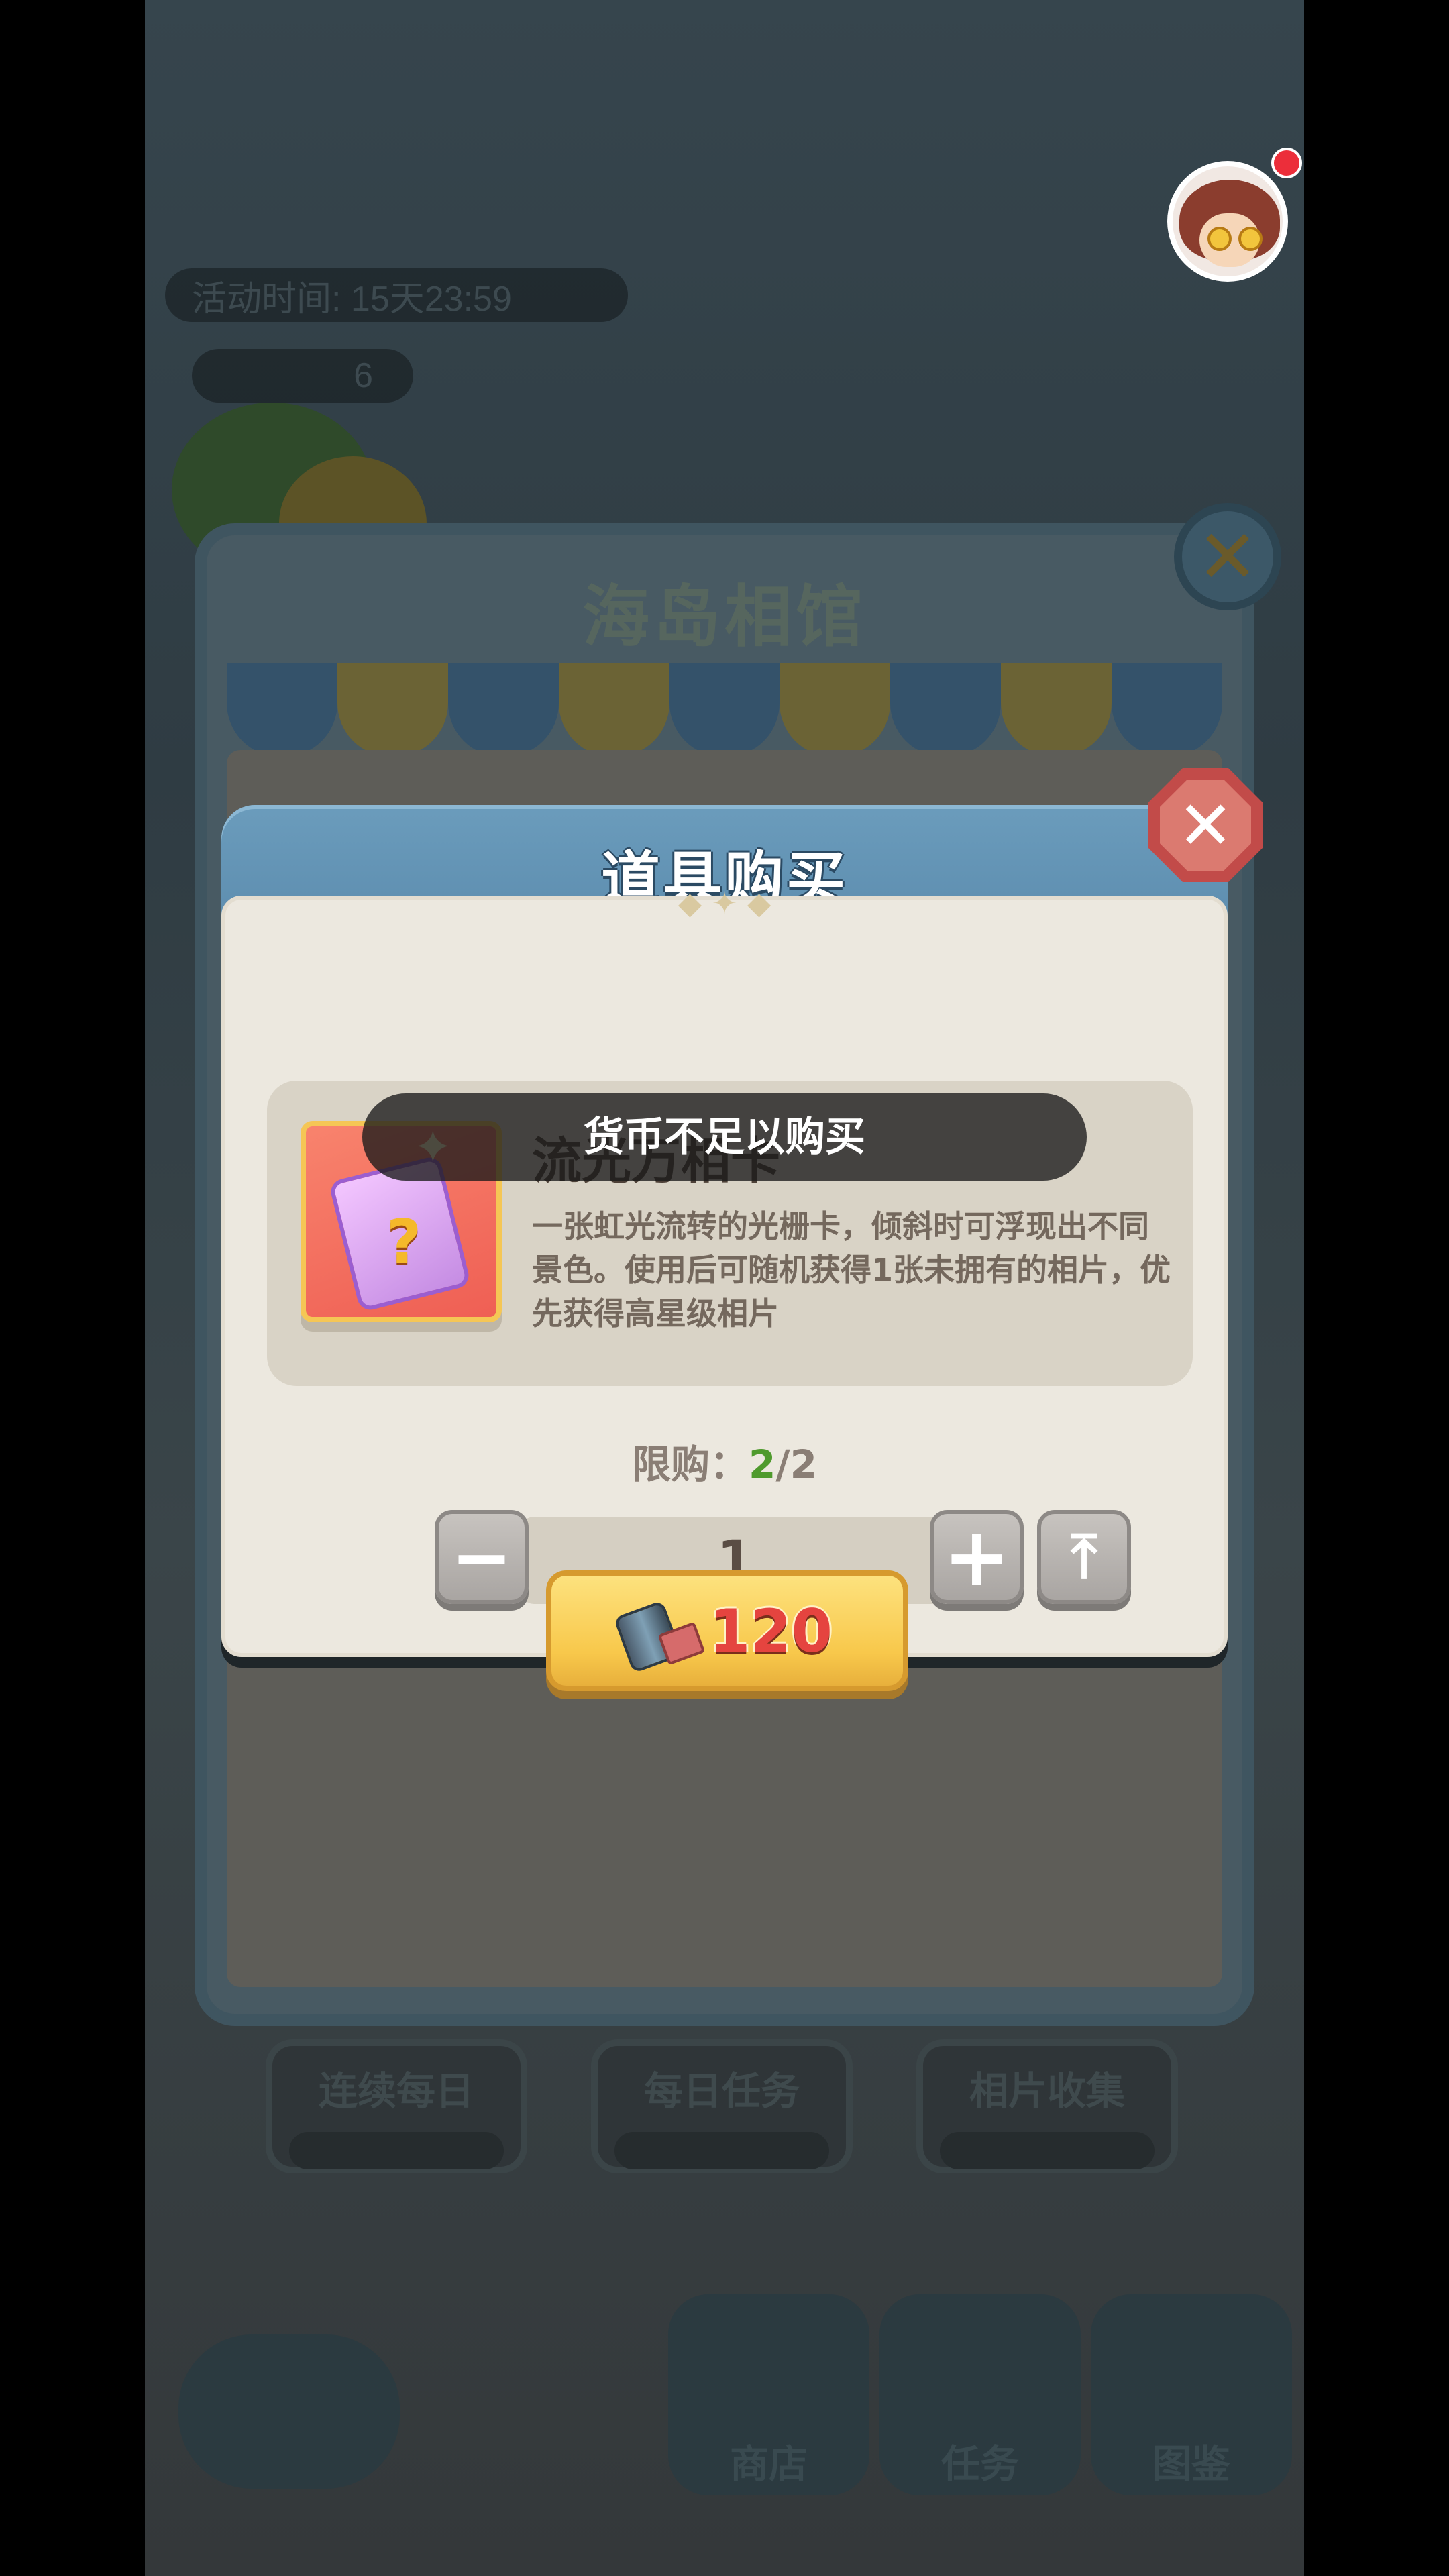 Image resolution: width=1449 pixels, height=2576 pixels. Describe the element at coordinates (724, 617) in the screenshot. I see `shop-title: 海岛相馆` at that location.